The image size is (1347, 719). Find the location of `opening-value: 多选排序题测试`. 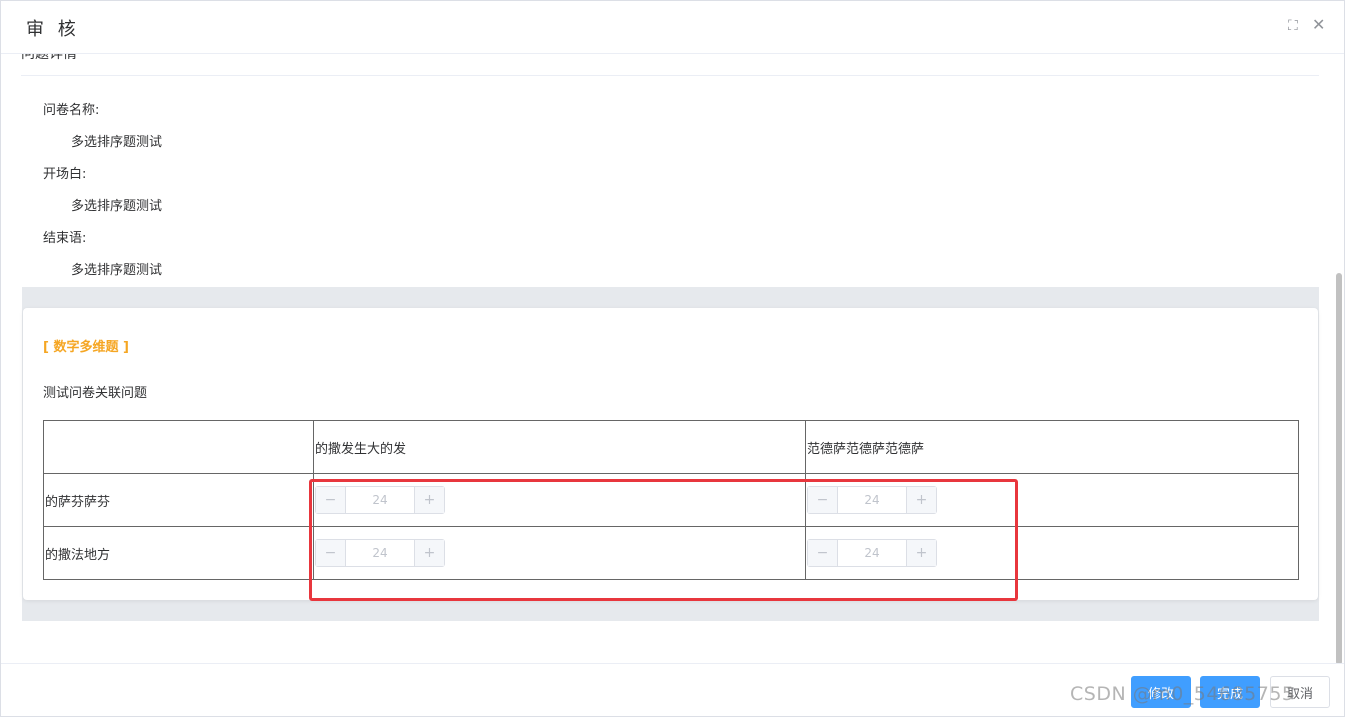

opening-value: 多选排序题测试 is located at coordinates (117, 206).